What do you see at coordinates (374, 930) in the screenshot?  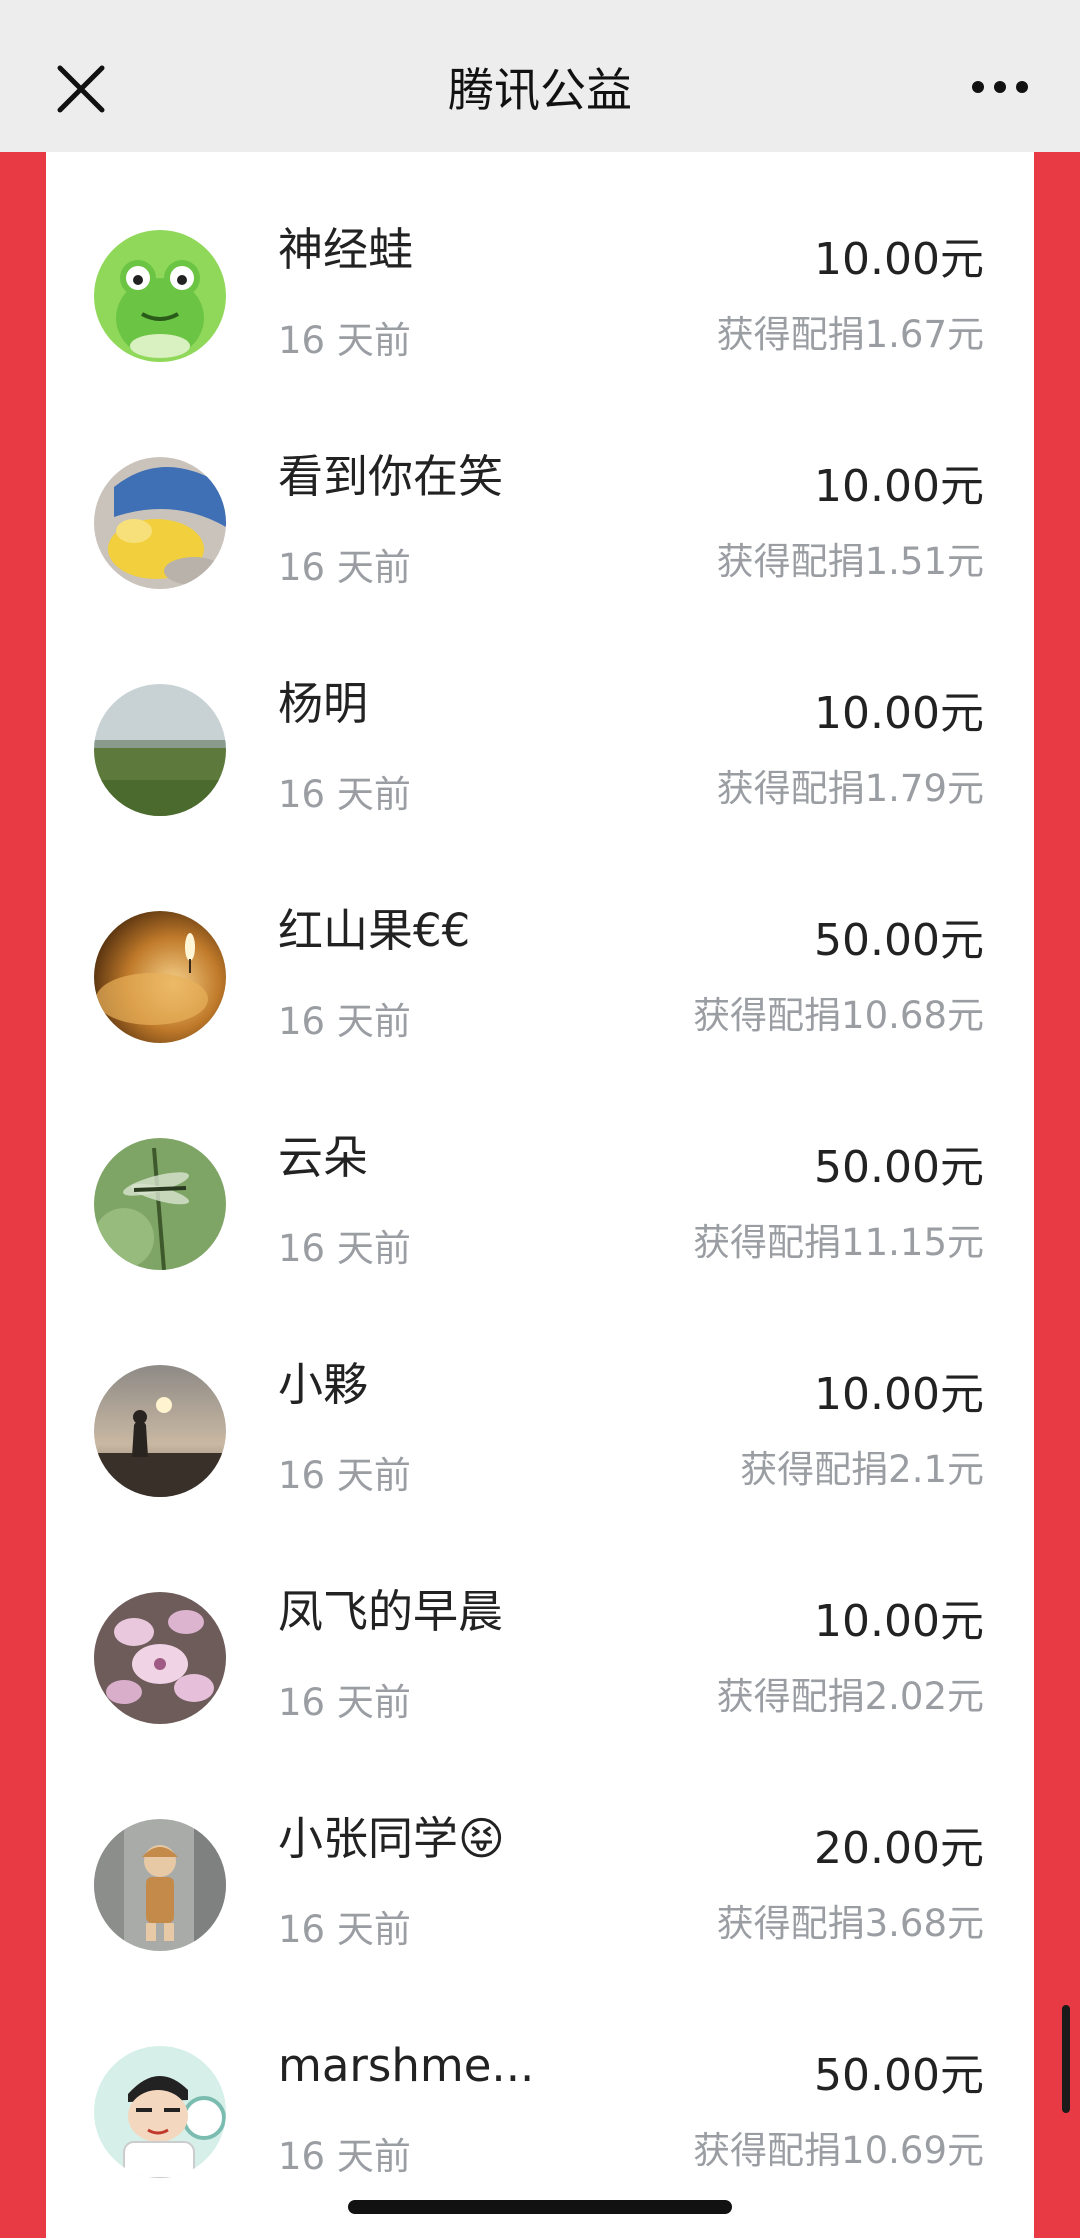 I see `donor-name: 红山果€€` at bounding box center [374, 930].